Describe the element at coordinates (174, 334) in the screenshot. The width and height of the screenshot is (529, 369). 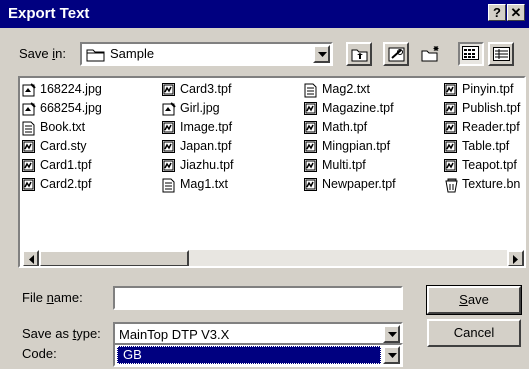
I see `save-as-type-value: MainTop DTP V3.X` at that location.